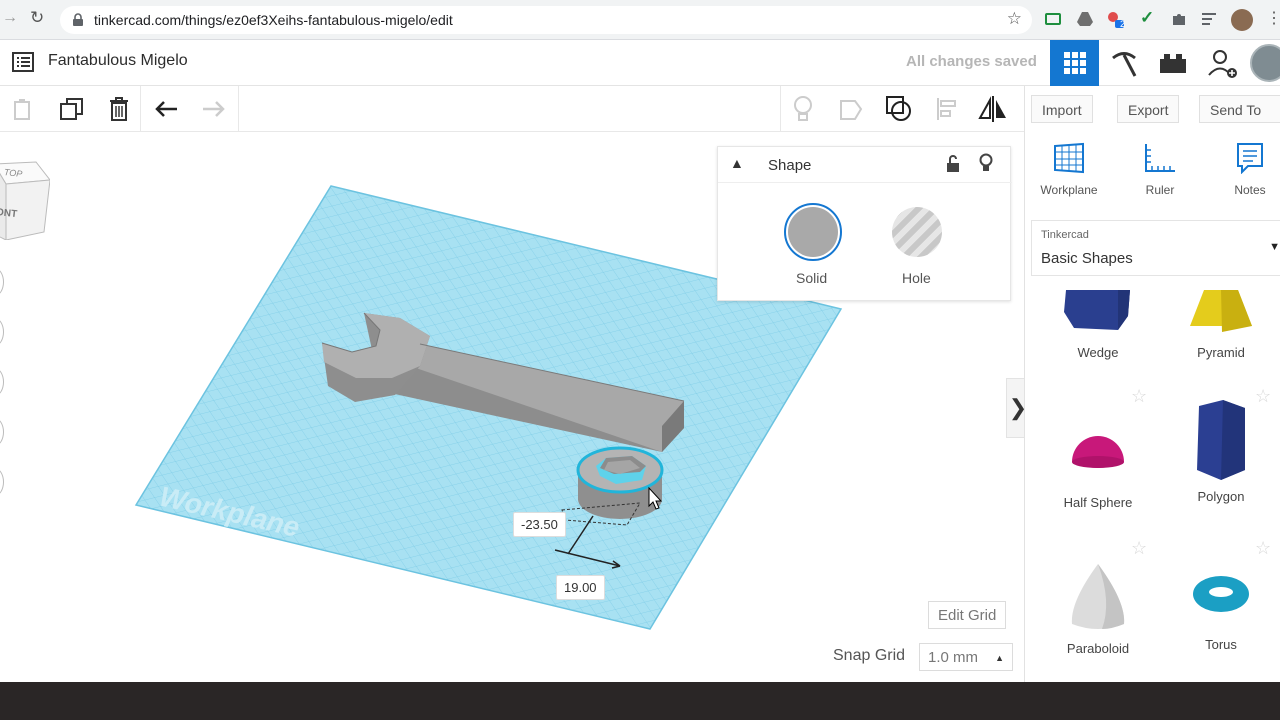 The height and width of the screenshot is (720, 1280). I want to click on view-cube-top-label: TOP, so click(13, 173).